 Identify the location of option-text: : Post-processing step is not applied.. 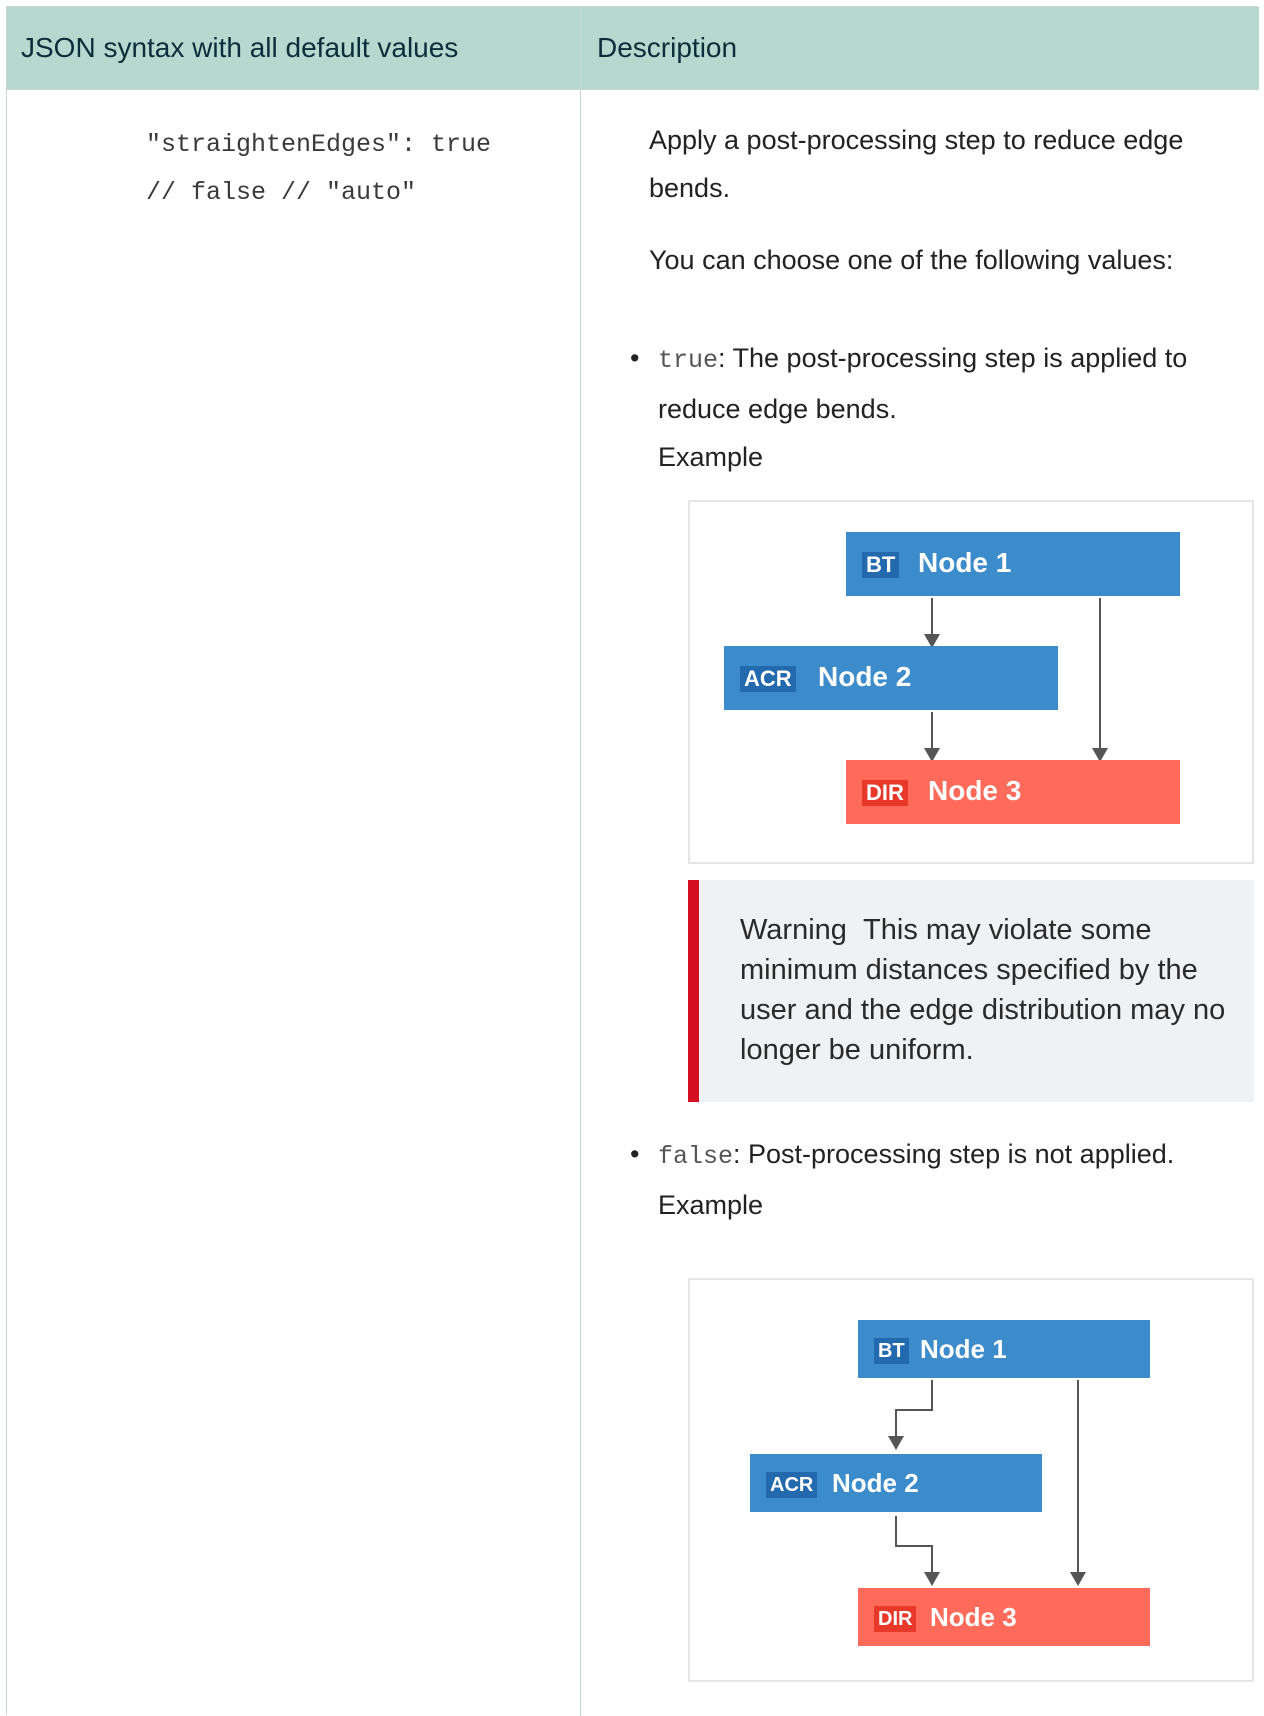
(954, 1154).